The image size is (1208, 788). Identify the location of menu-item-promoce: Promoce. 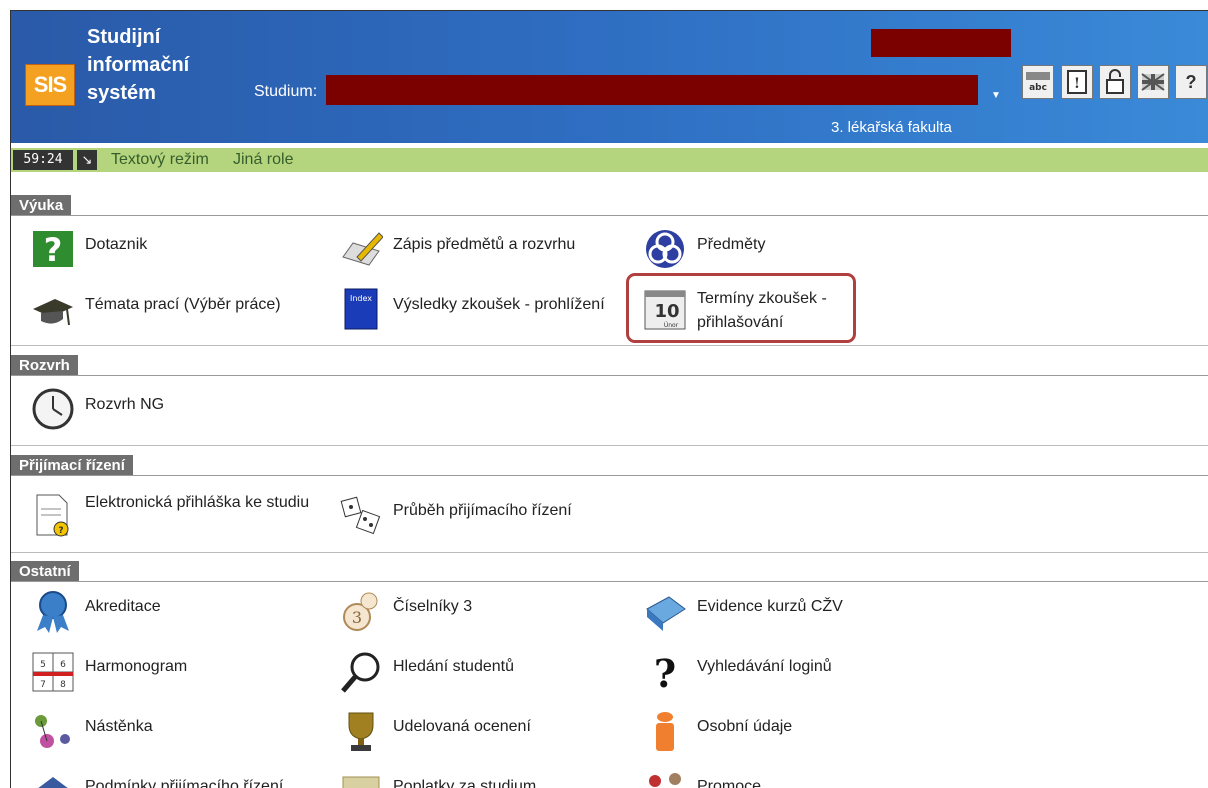
(783, 778).